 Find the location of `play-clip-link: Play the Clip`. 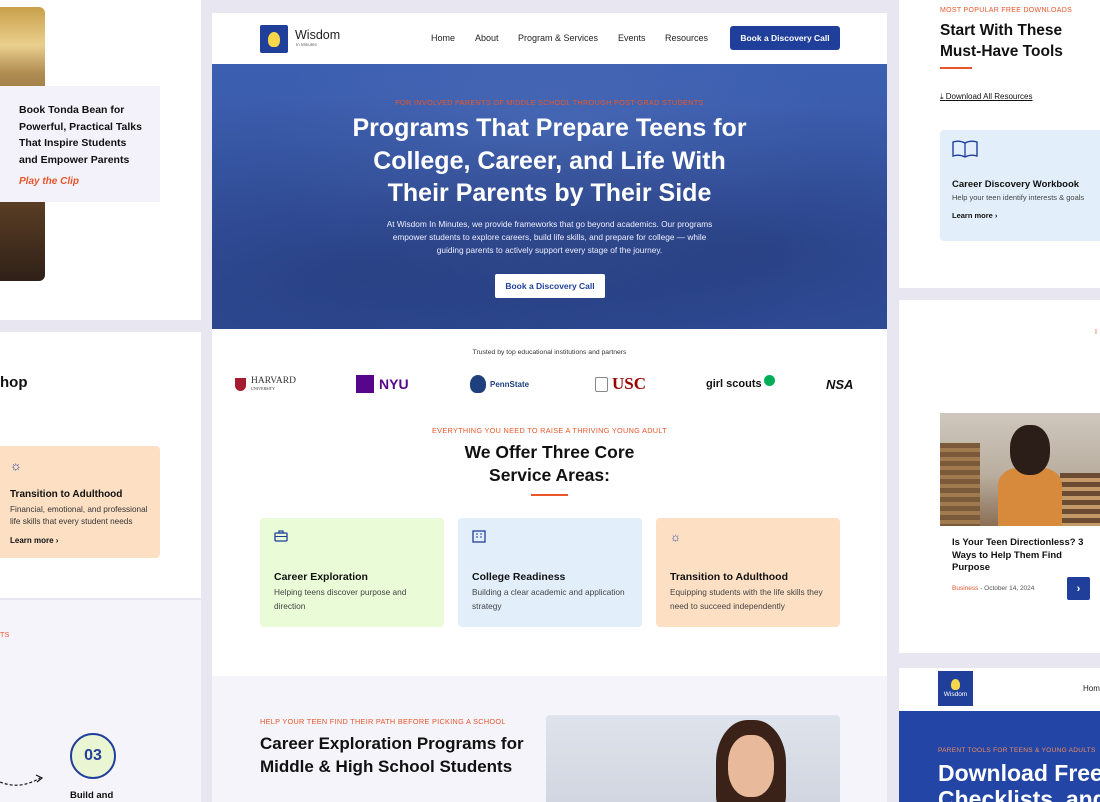

play-clip-link: Play the Clip is located at coordinates (82, 181).